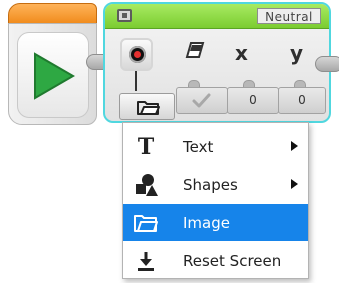 This screenshot has height=283, width=339. Describe the element at coordinates (124, 15) in the screenshot. I see `display-icon` at that location.